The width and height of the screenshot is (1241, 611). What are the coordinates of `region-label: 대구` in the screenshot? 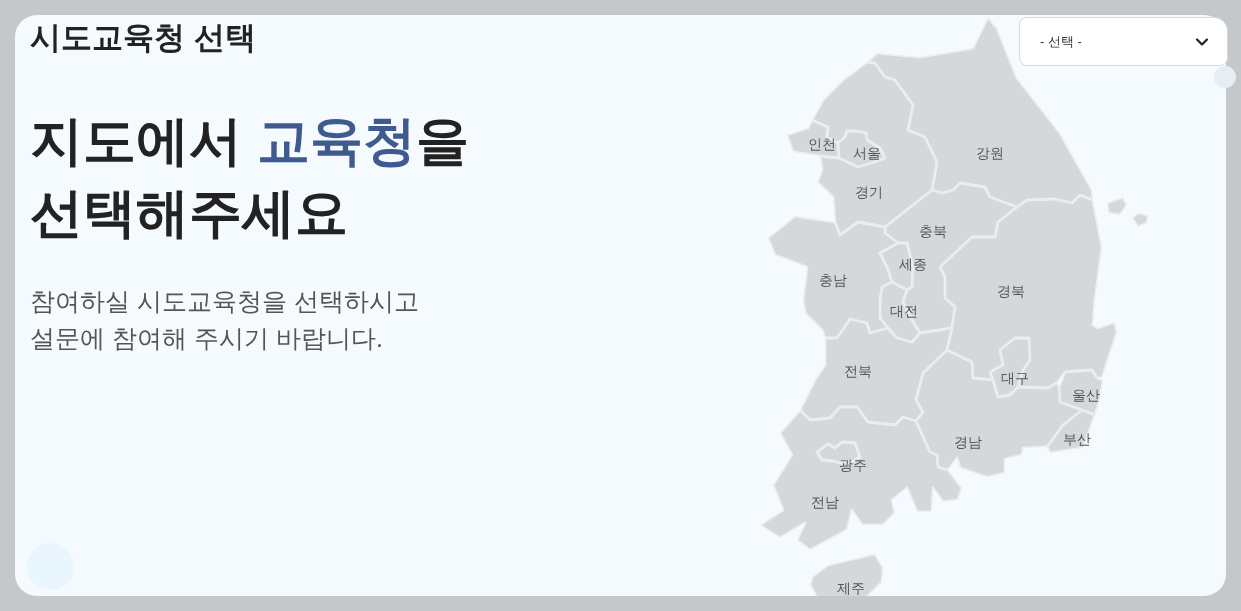 It's located at (1015, 378).